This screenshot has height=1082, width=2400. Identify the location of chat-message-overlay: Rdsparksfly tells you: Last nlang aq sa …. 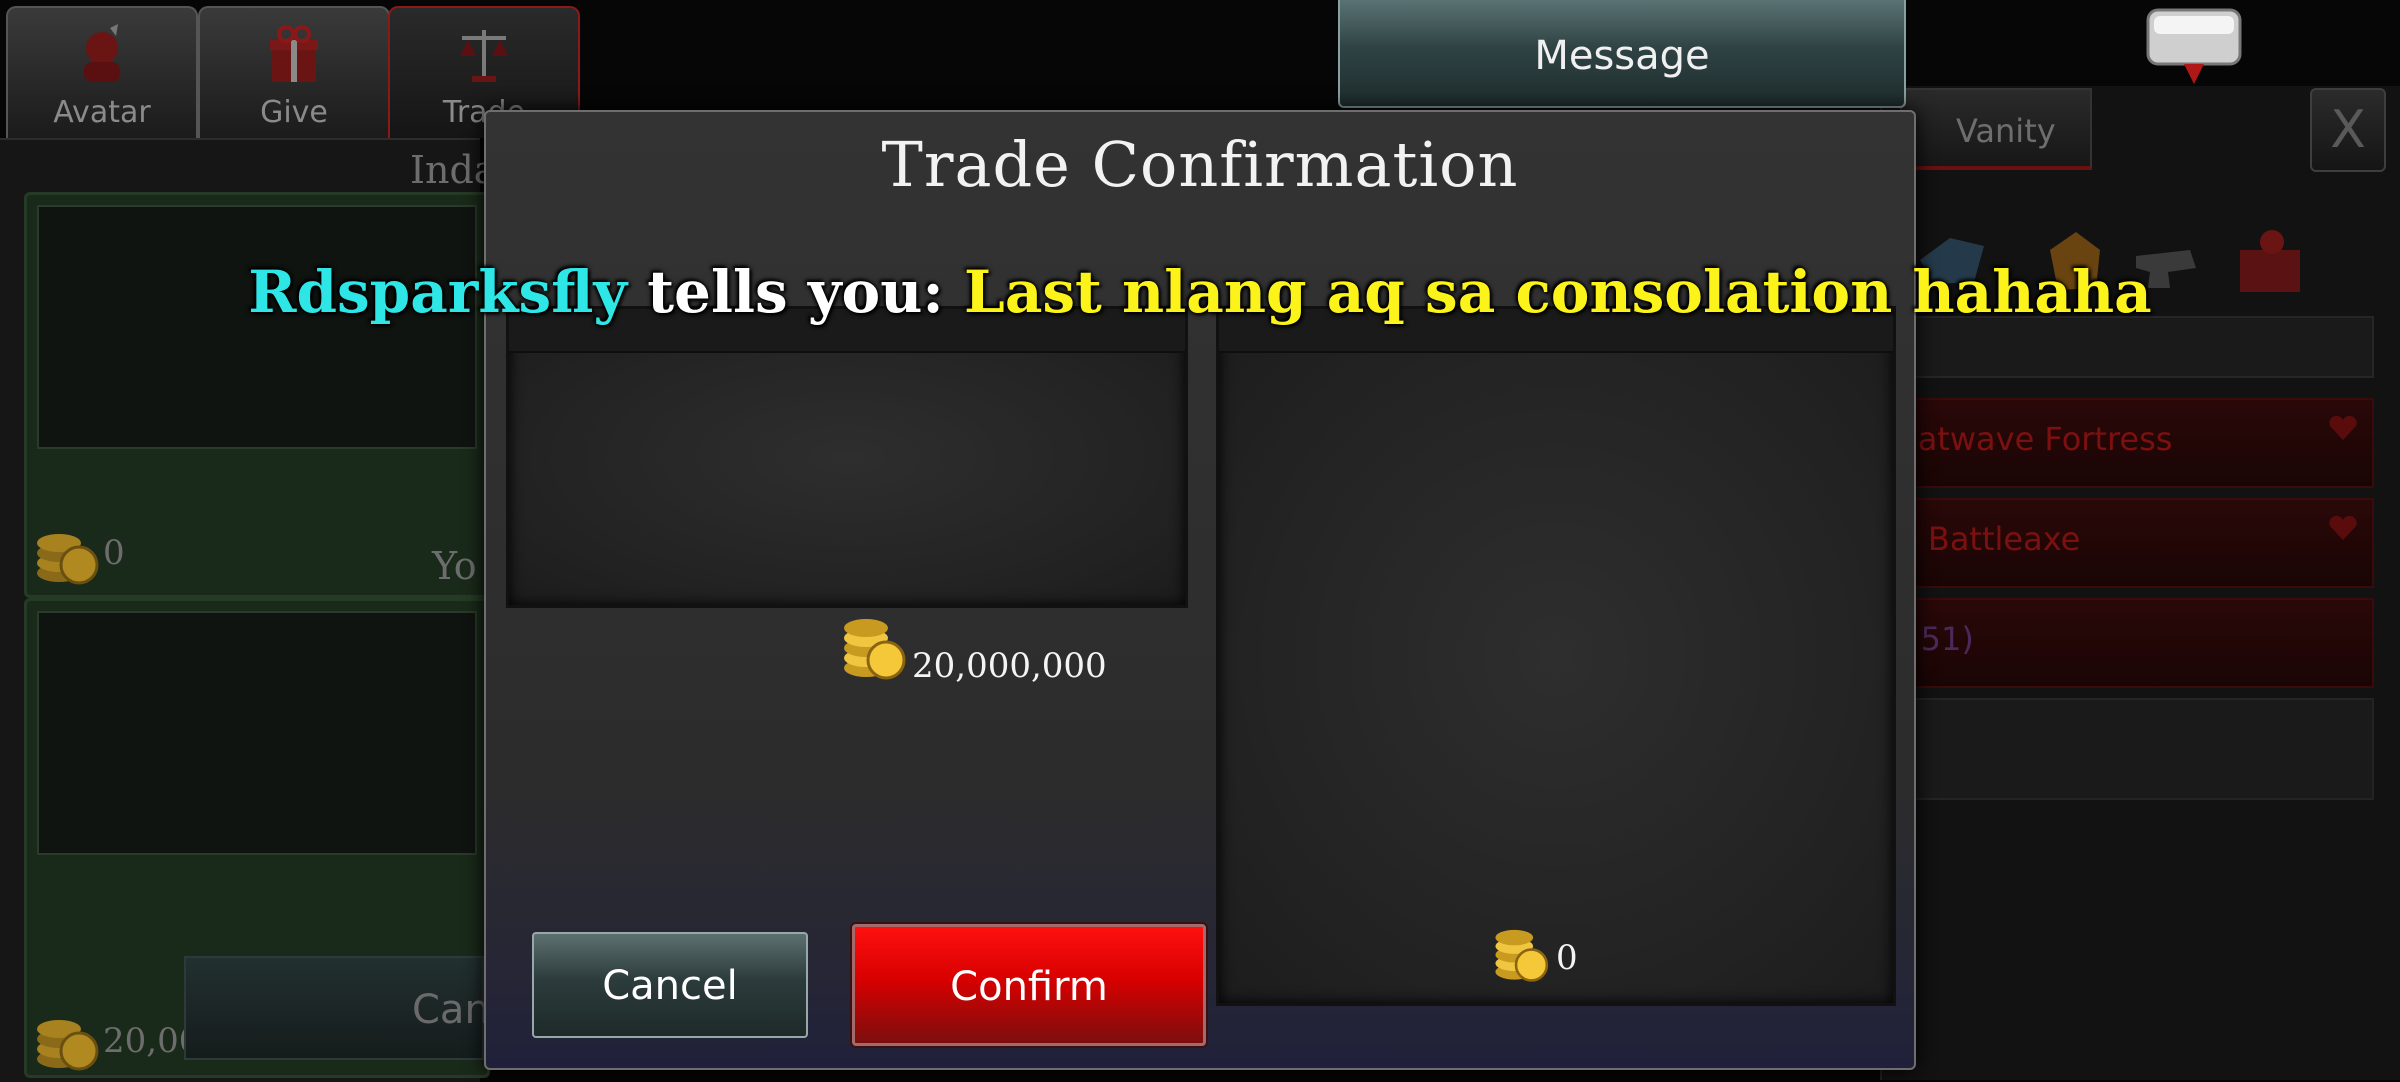
(1200, 292).